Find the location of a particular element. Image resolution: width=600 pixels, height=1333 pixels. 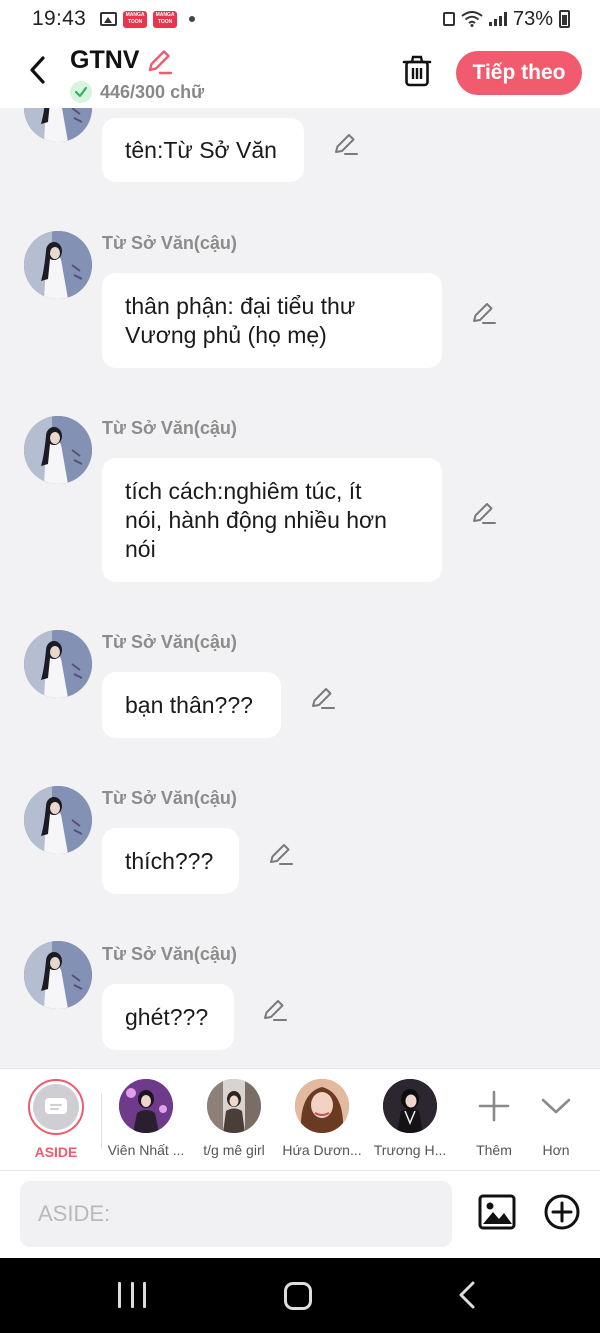

wifi-icon is located at coordinates (472, 19).